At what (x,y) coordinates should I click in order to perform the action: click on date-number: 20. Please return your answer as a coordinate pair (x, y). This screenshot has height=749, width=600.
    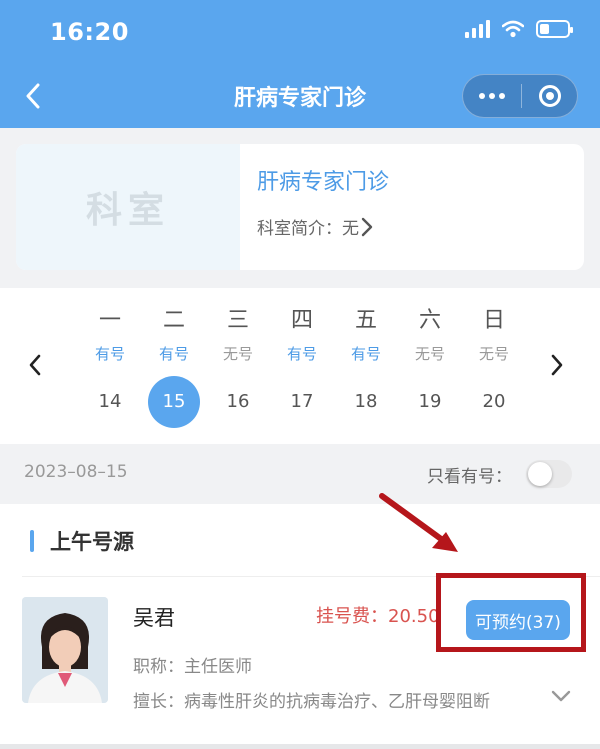
    Looking at the image, I should click on (494, 401).